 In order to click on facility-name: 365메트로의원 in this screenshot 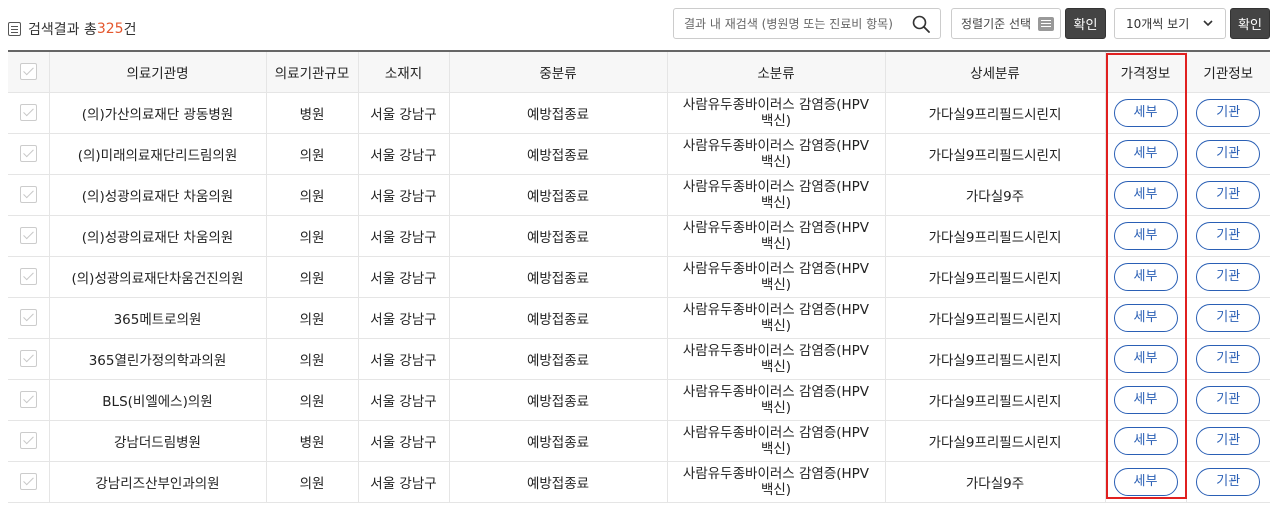, I will do `click(158, 318)`.